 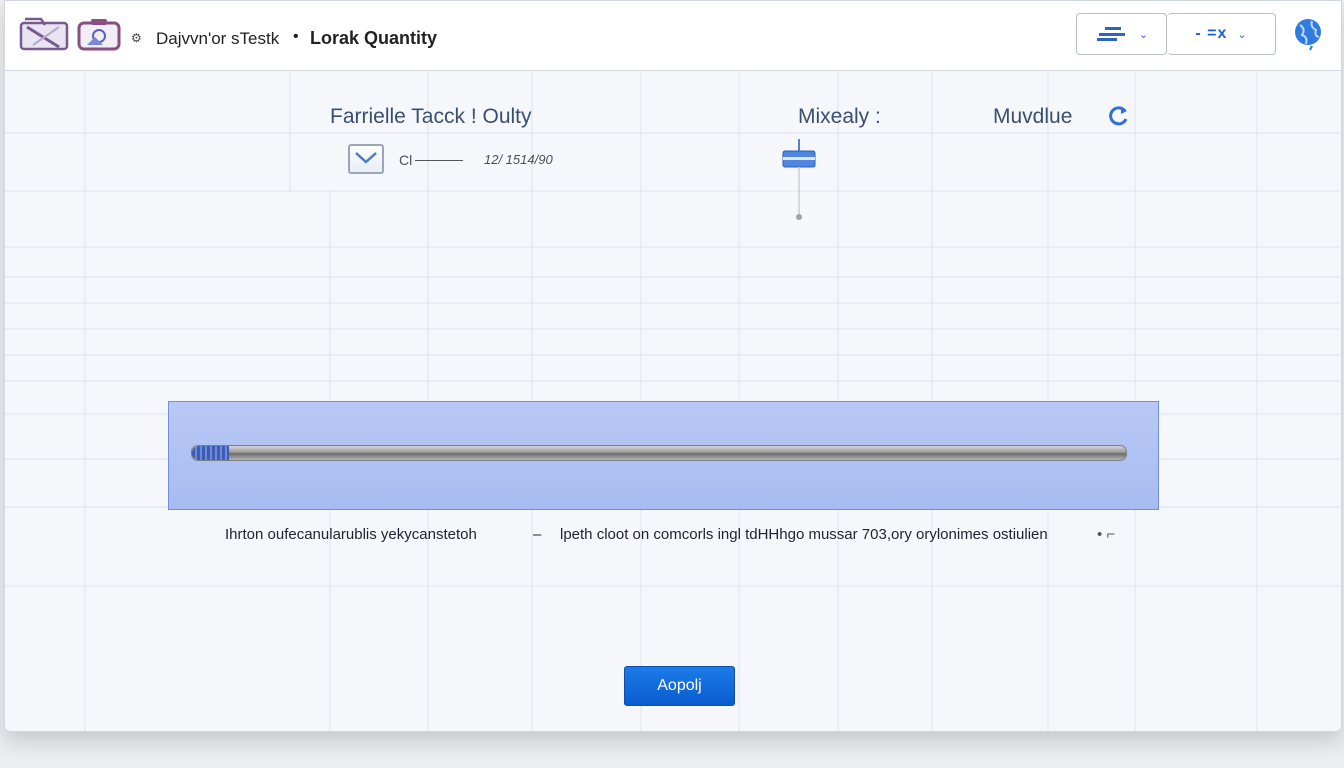 I want to click on apply-button: Aopolj, so click(x=679, y=686).